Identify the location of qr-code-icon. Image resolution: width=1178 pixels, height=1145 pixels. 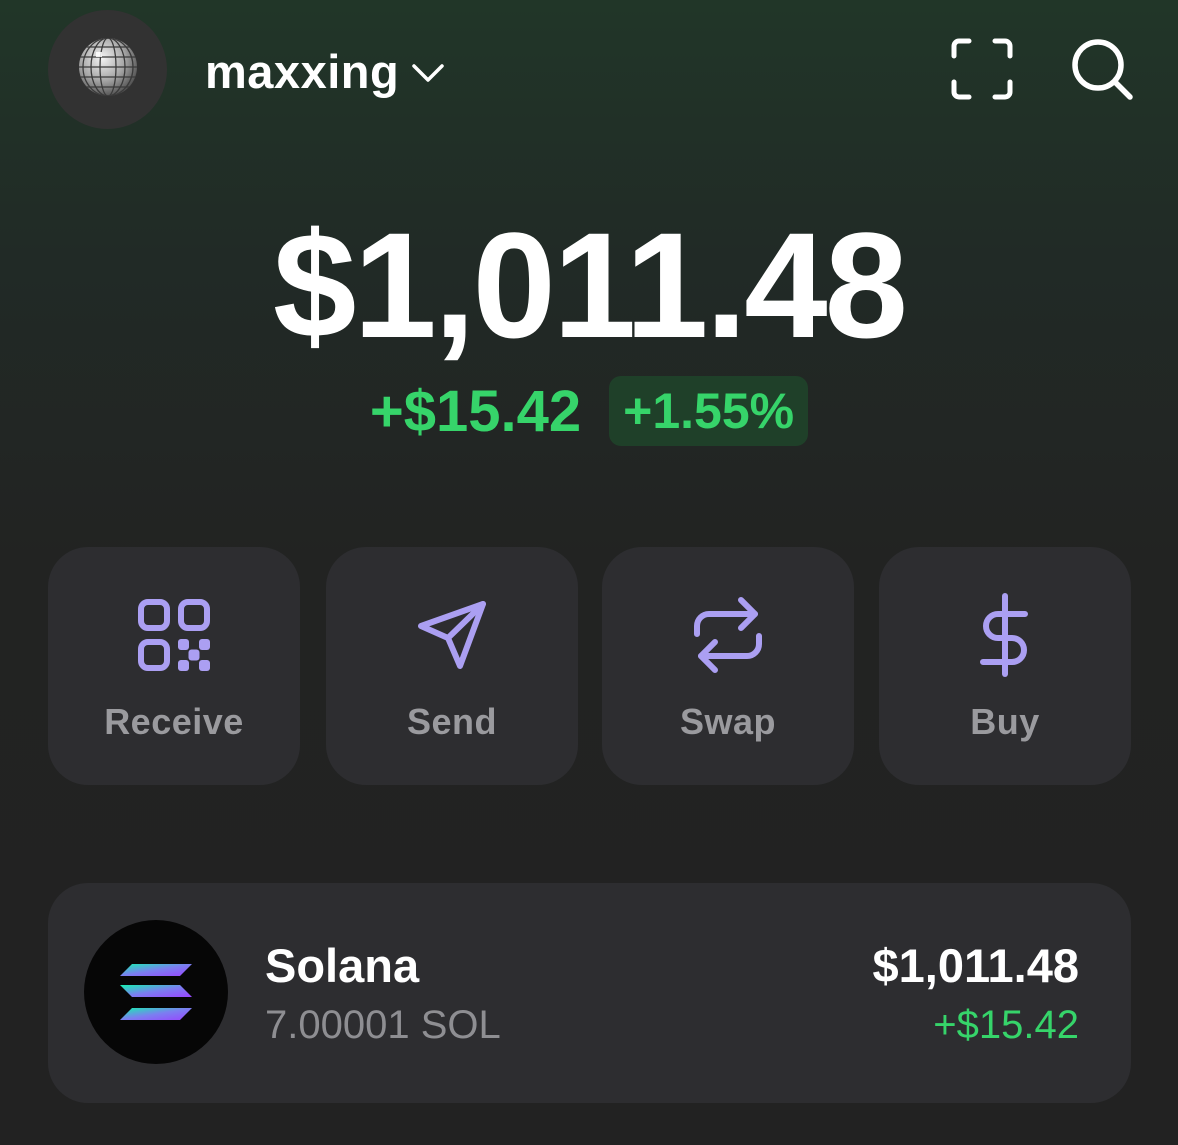
(174, 635).